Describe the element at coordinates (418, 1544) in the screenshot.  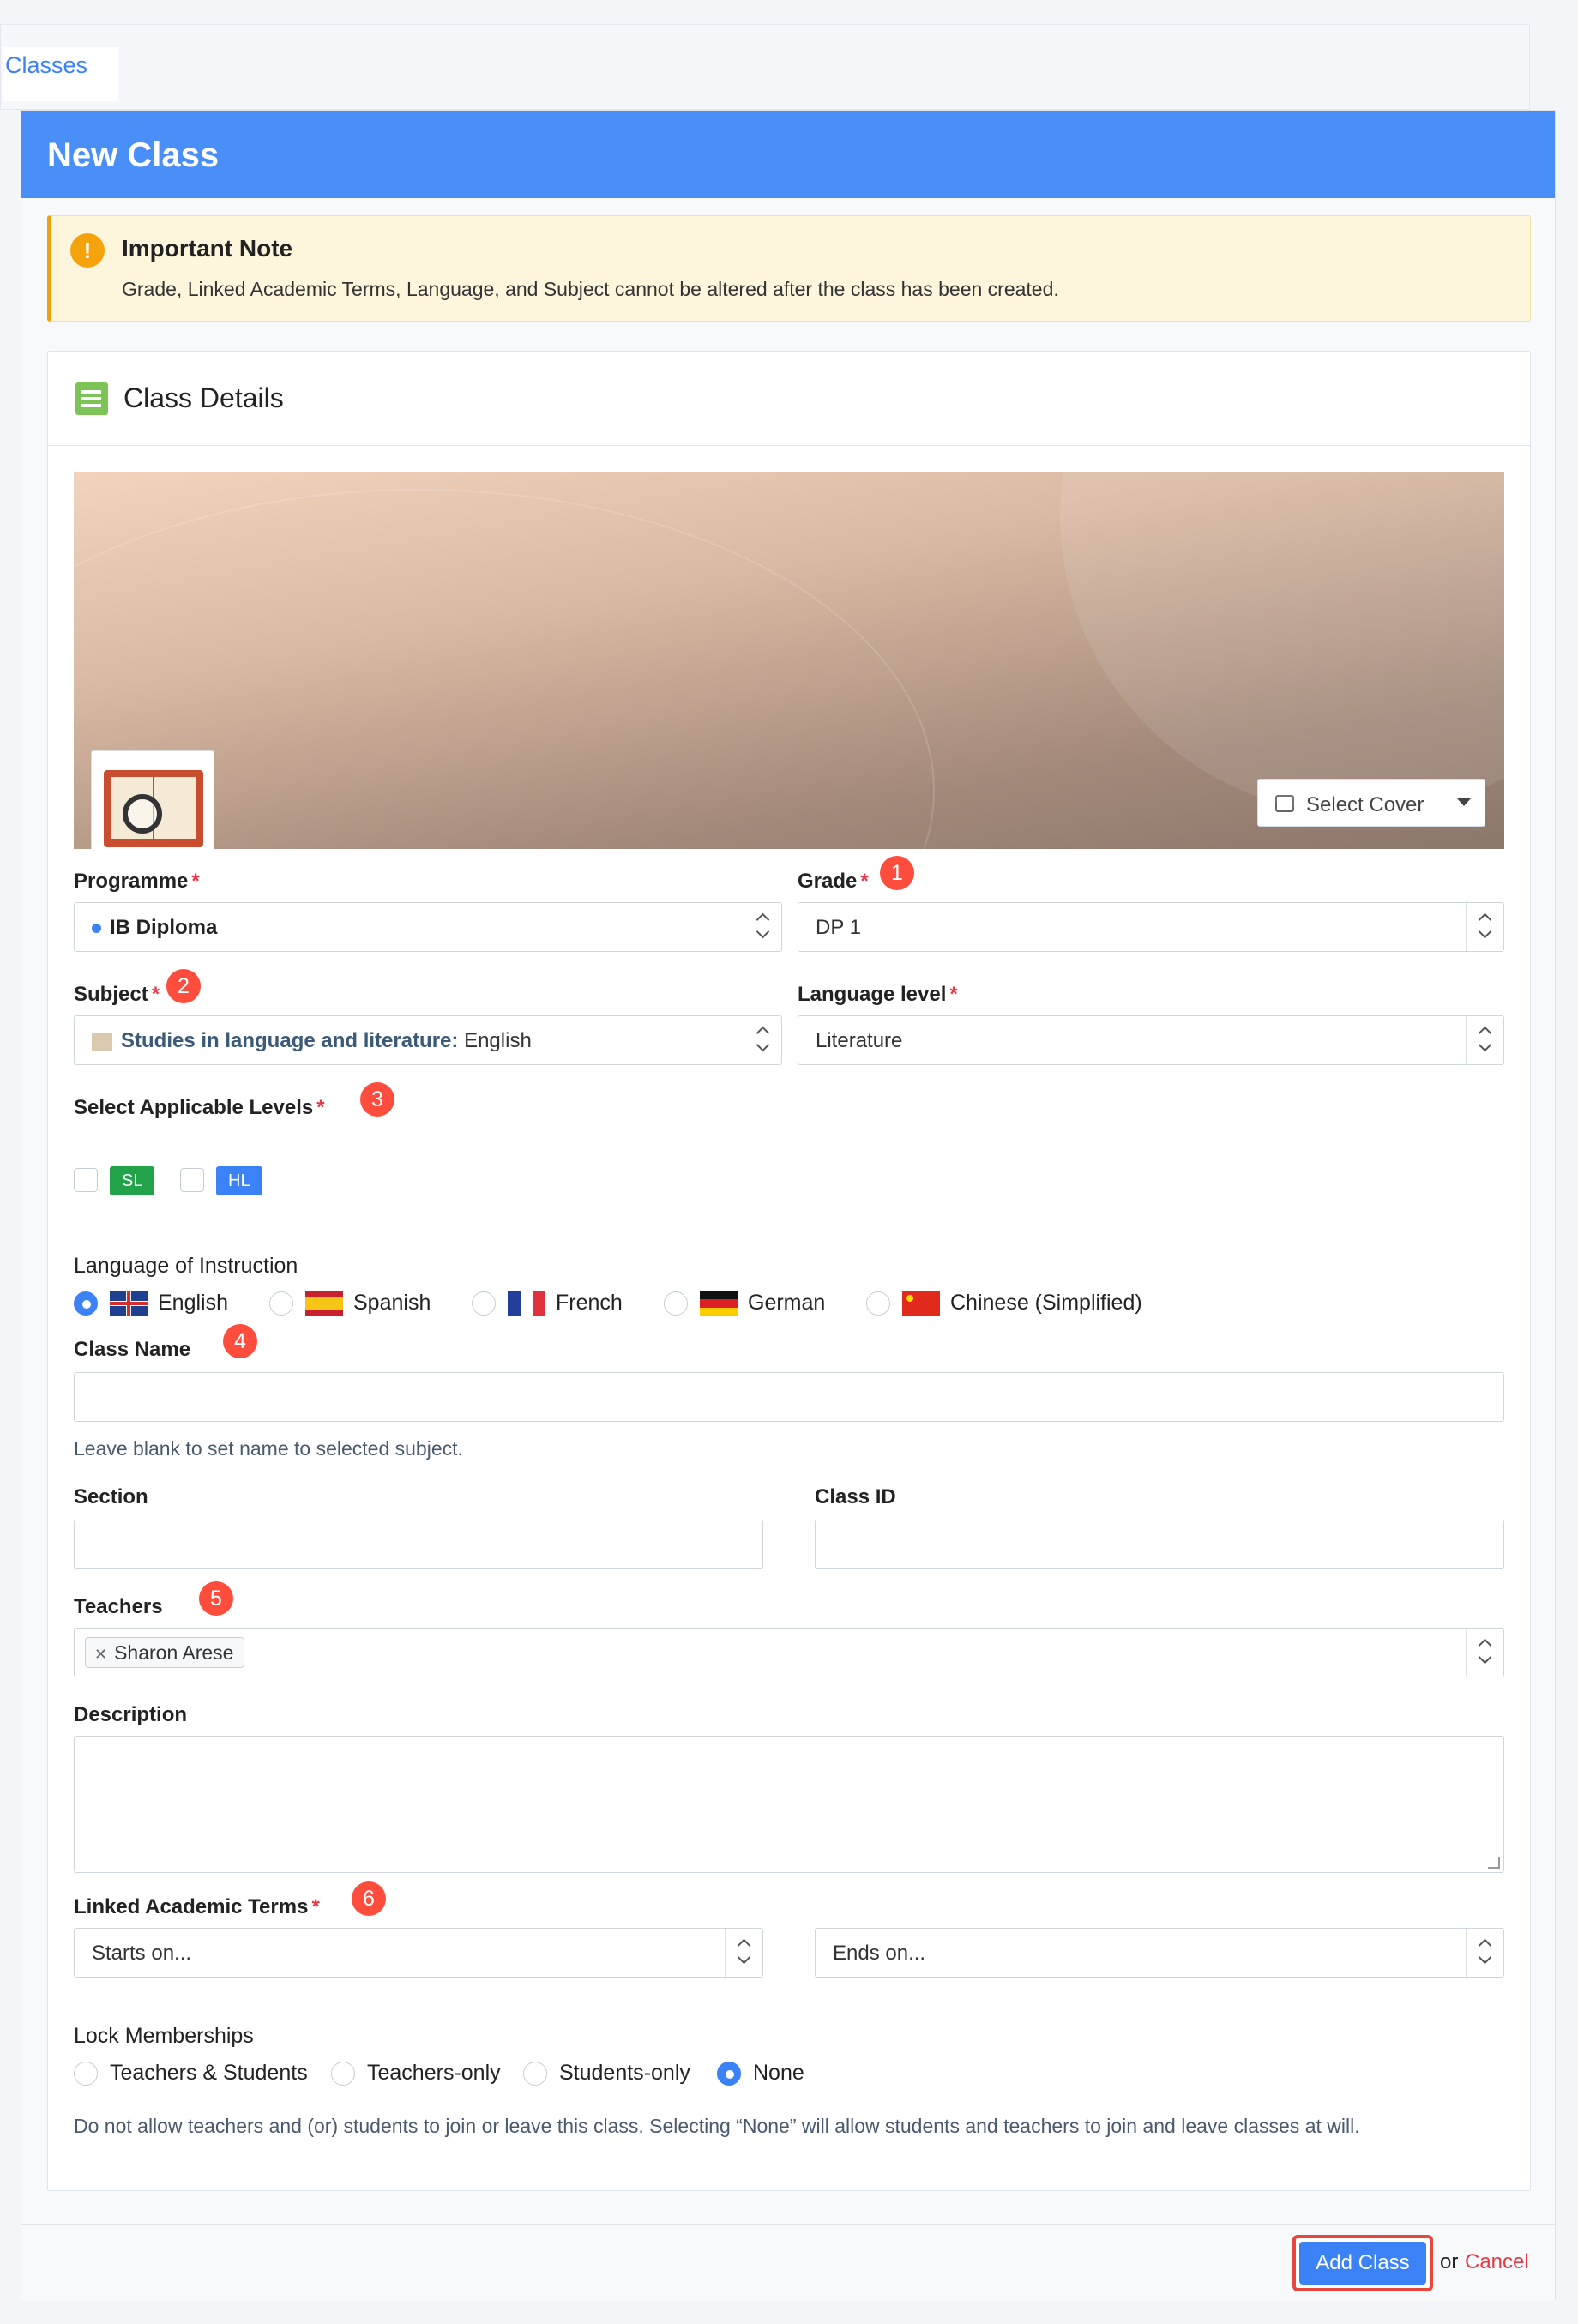
I see `section-input` at that location.